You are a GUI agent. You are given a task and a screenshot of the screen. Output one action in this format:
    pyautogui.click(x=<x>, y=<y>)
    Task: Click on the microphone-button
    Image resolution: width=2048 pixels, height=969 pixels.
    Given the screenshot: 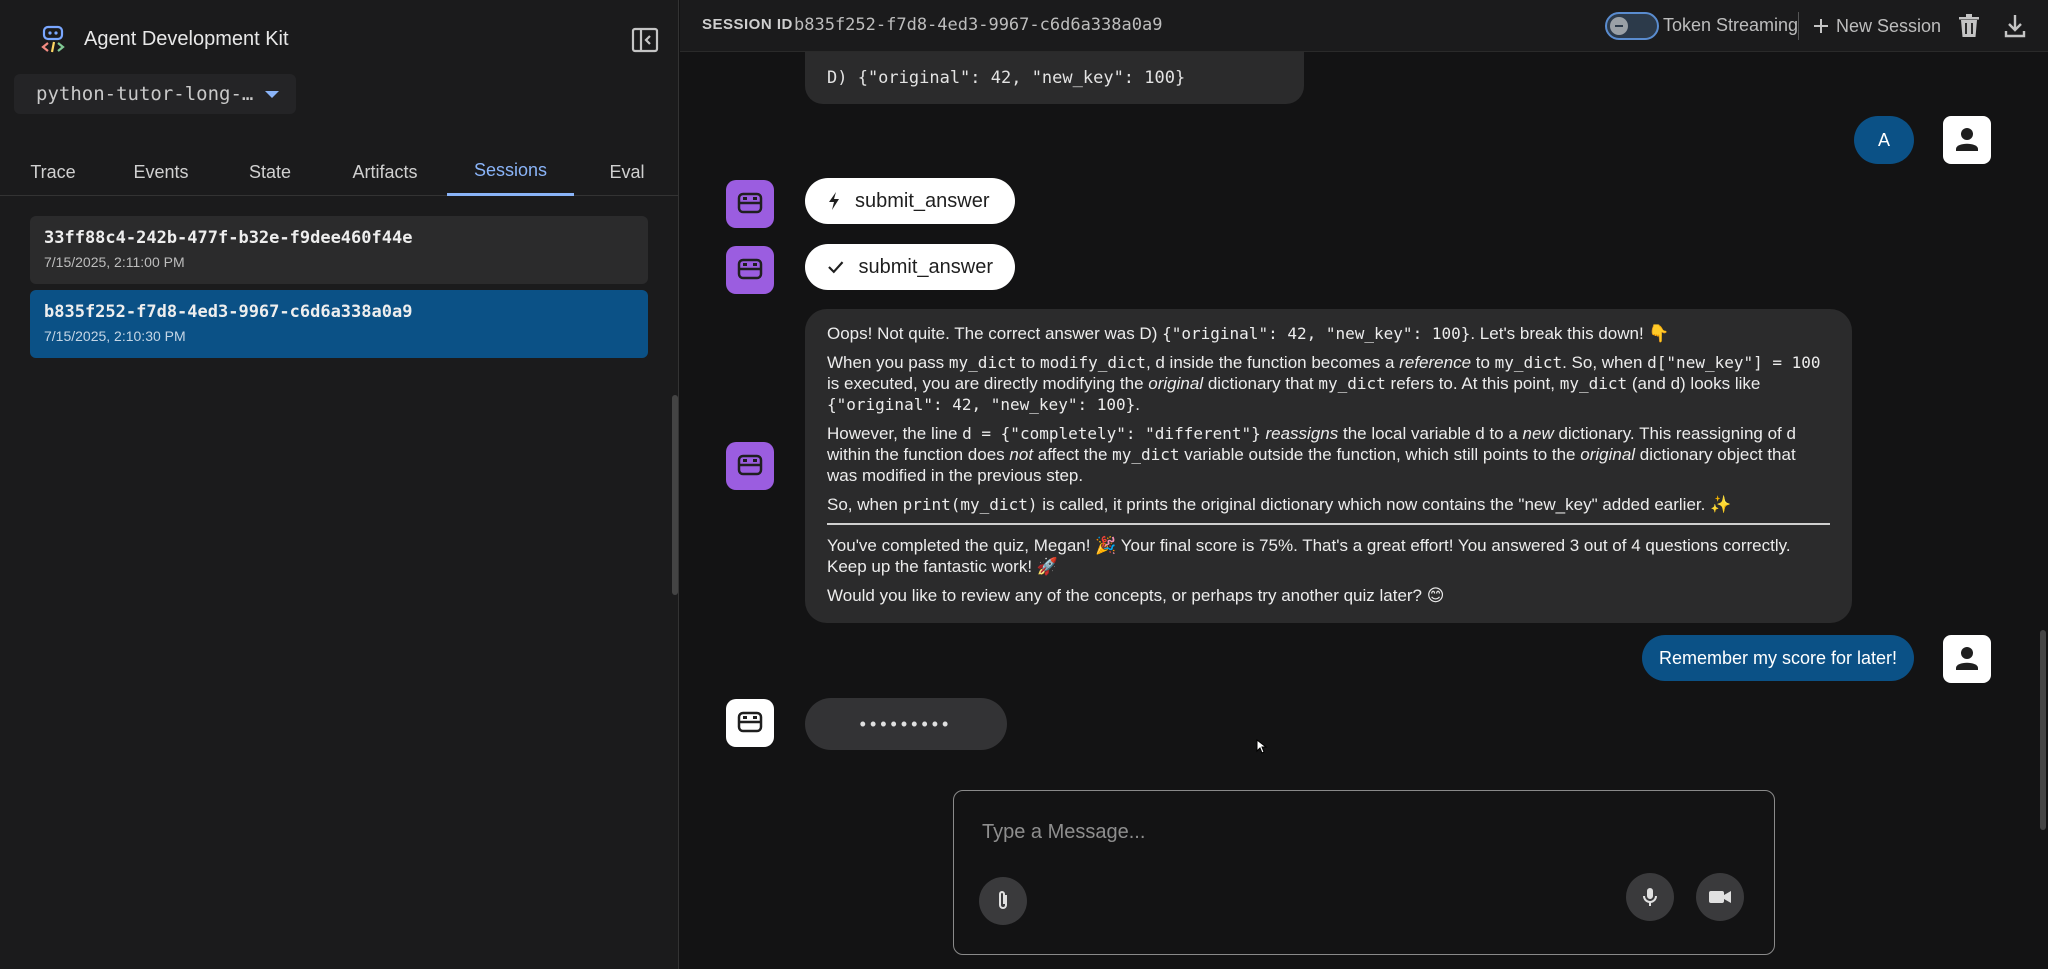 What is the action you would take?
    pyautogui.click(x=1650, y=897)
    